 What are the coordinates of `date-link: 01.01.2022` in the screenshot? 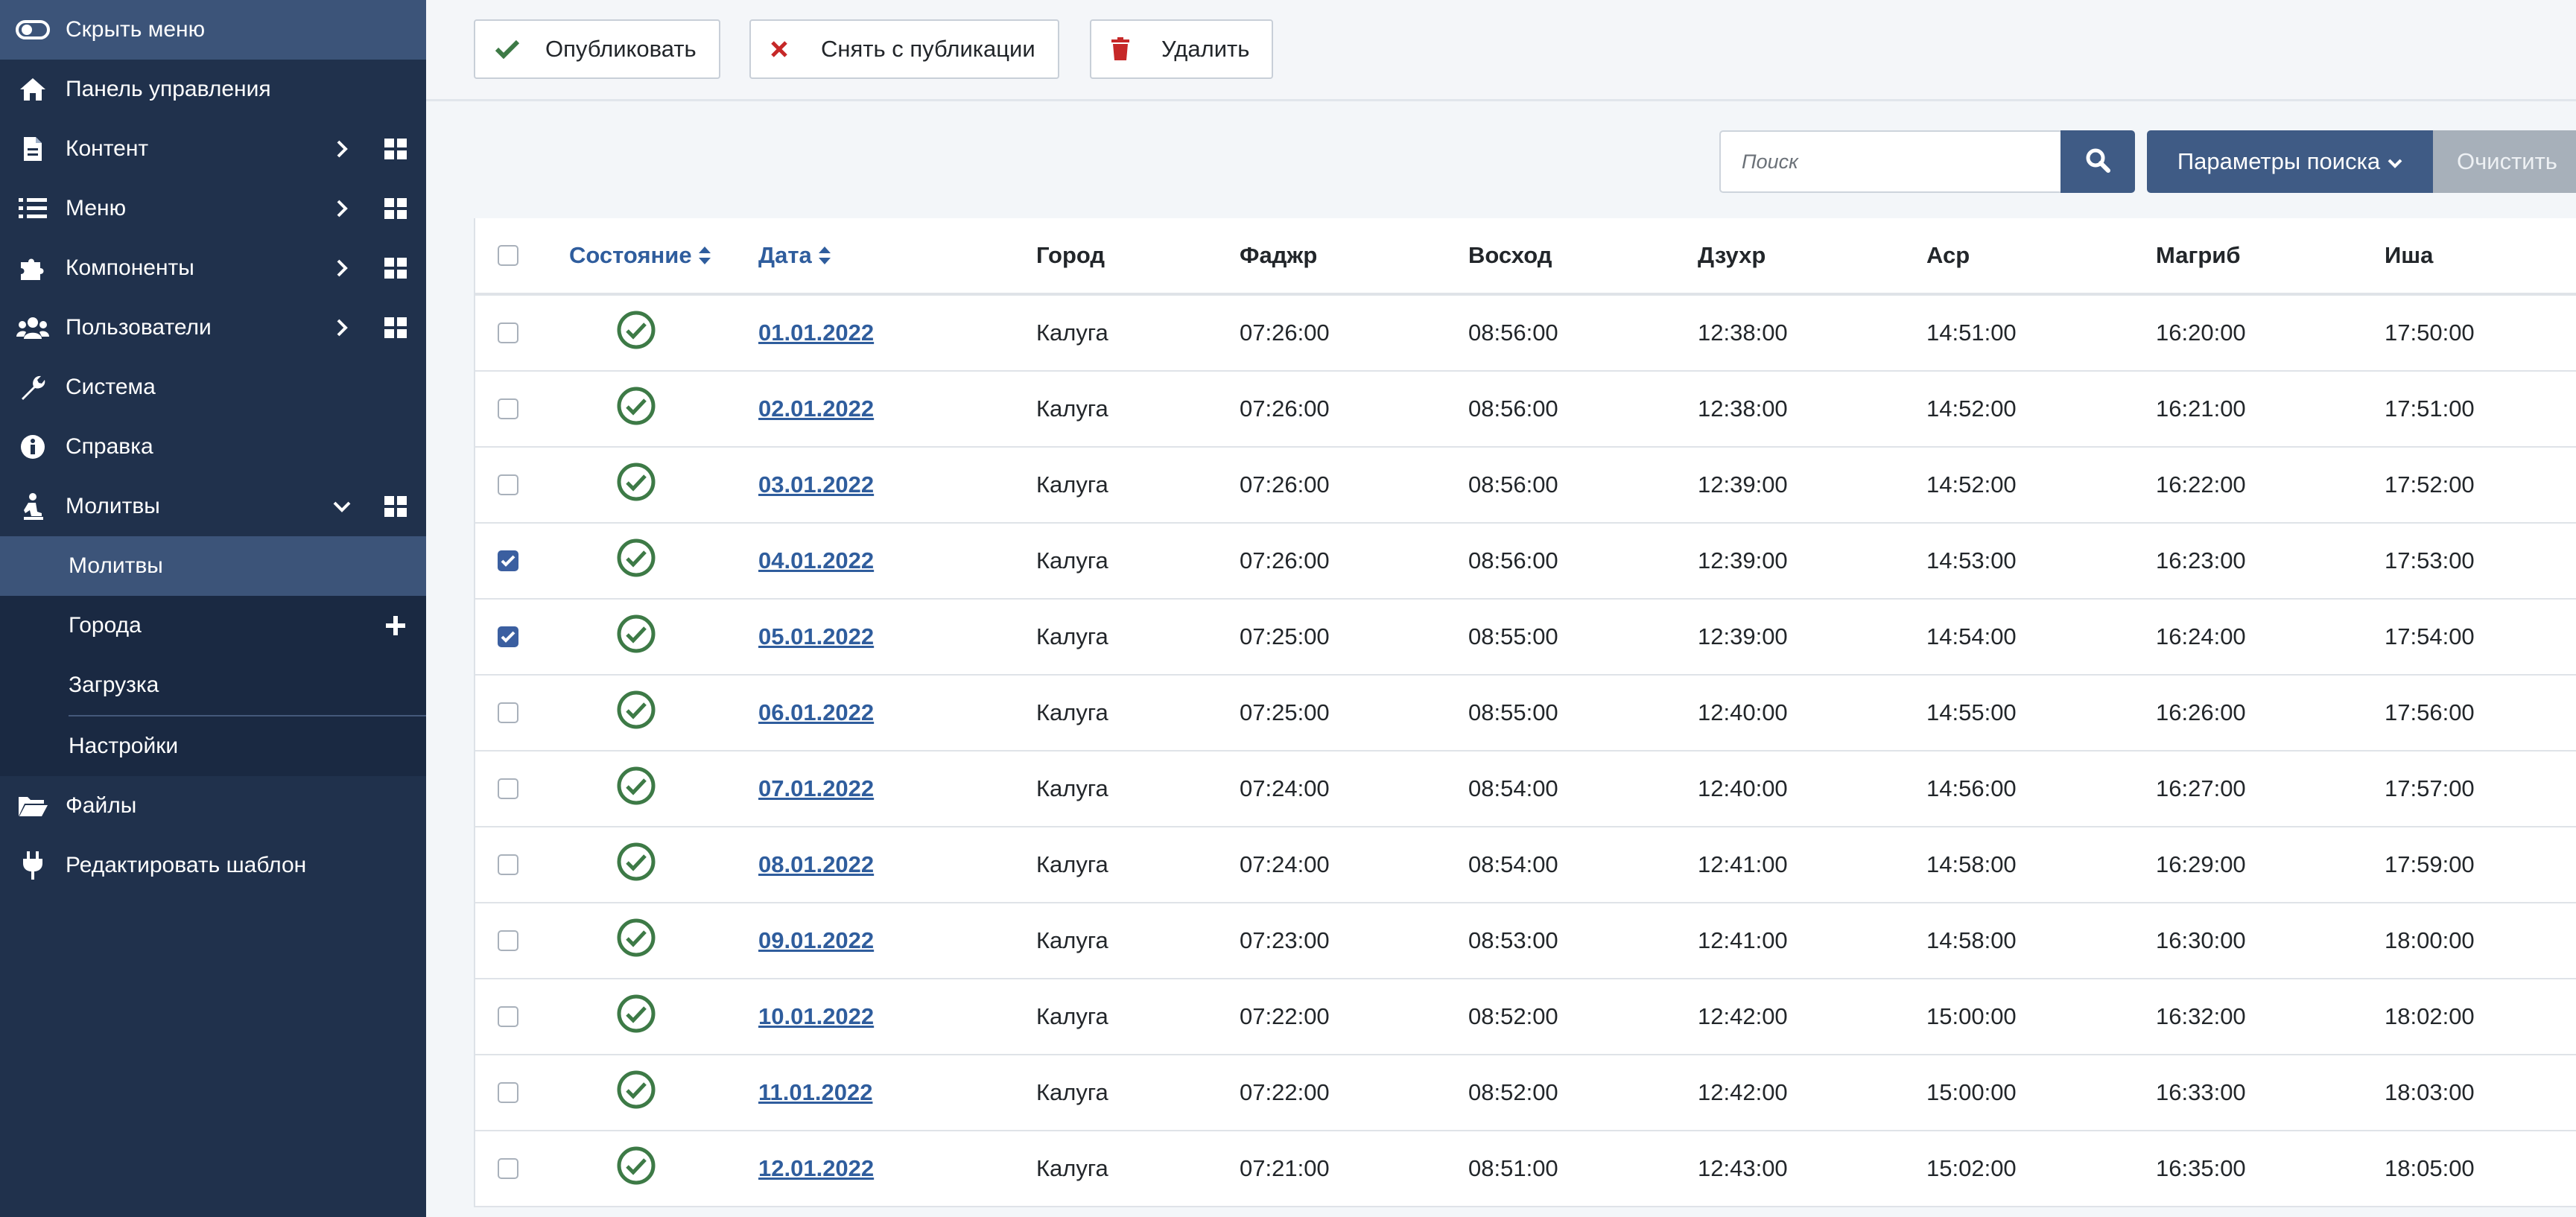 It's located at (816, 333).